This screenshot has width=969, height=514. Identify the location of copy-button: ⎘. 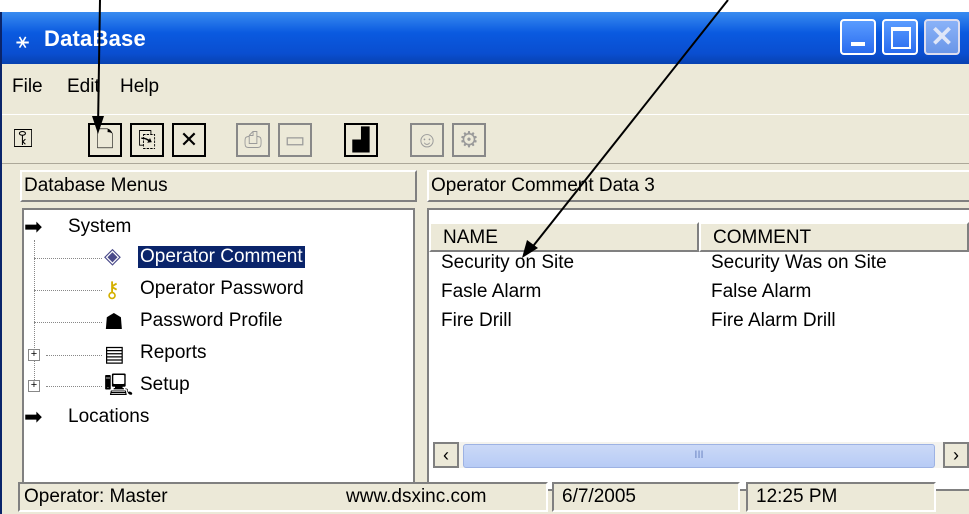
(147, 140).